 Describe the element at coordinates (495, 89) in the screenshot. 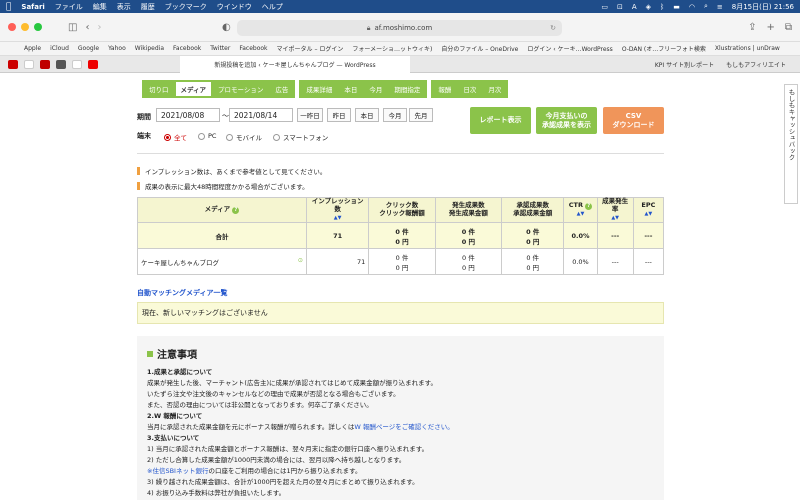

I see `nav-monthly: 月次` at that location.